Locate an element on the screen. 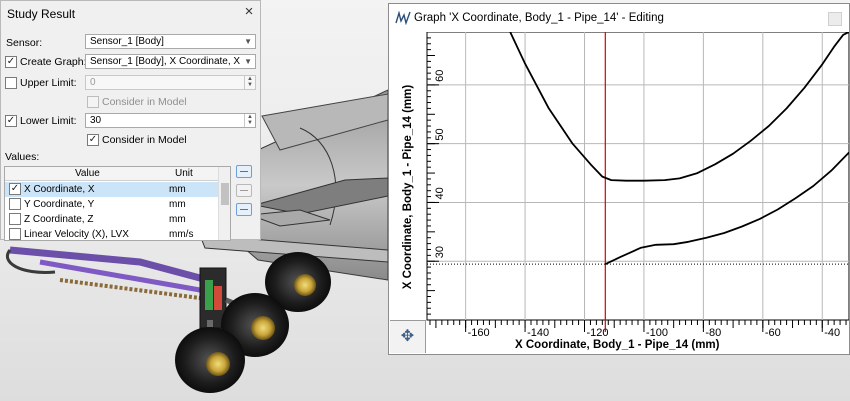 This screenshot has width=850, height=401. table-row: Linear Velocity (X), LVX mm/s is located at coordinates (111, 233).